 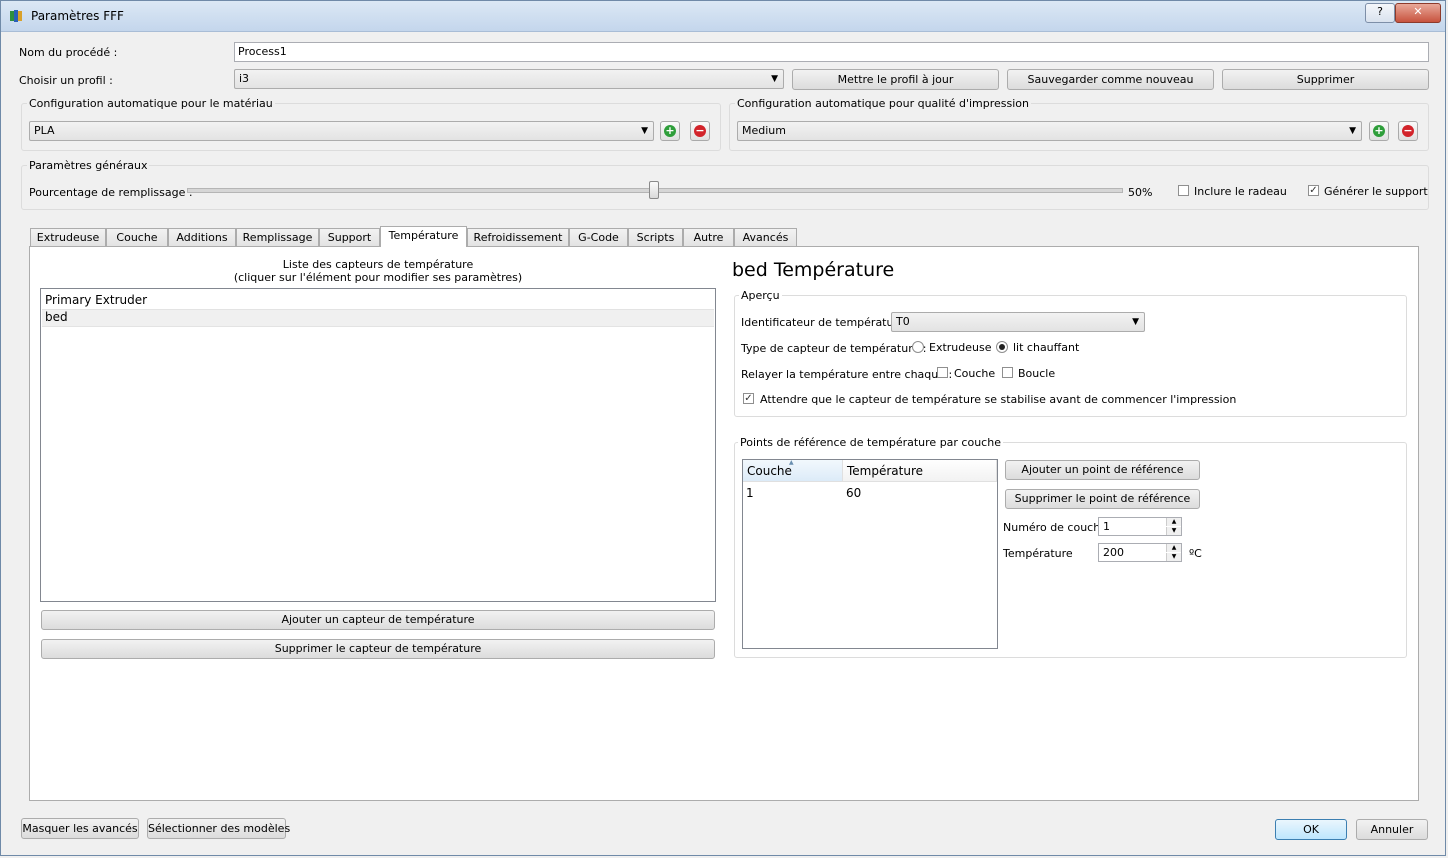 I want to click on quality-select: Medium ▼, so click(x=1049, y=131).